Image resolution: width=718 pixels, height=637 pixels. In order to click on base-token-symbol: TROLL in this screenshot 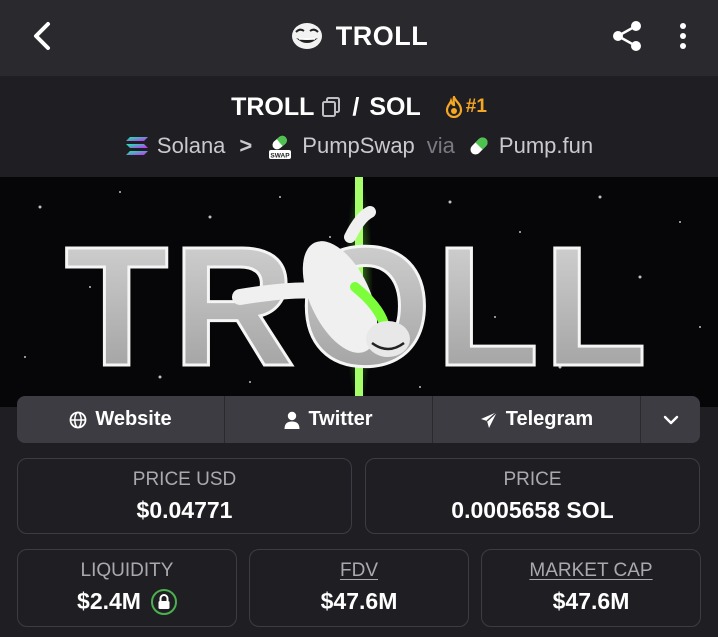, I will do `click(273, 106)`.